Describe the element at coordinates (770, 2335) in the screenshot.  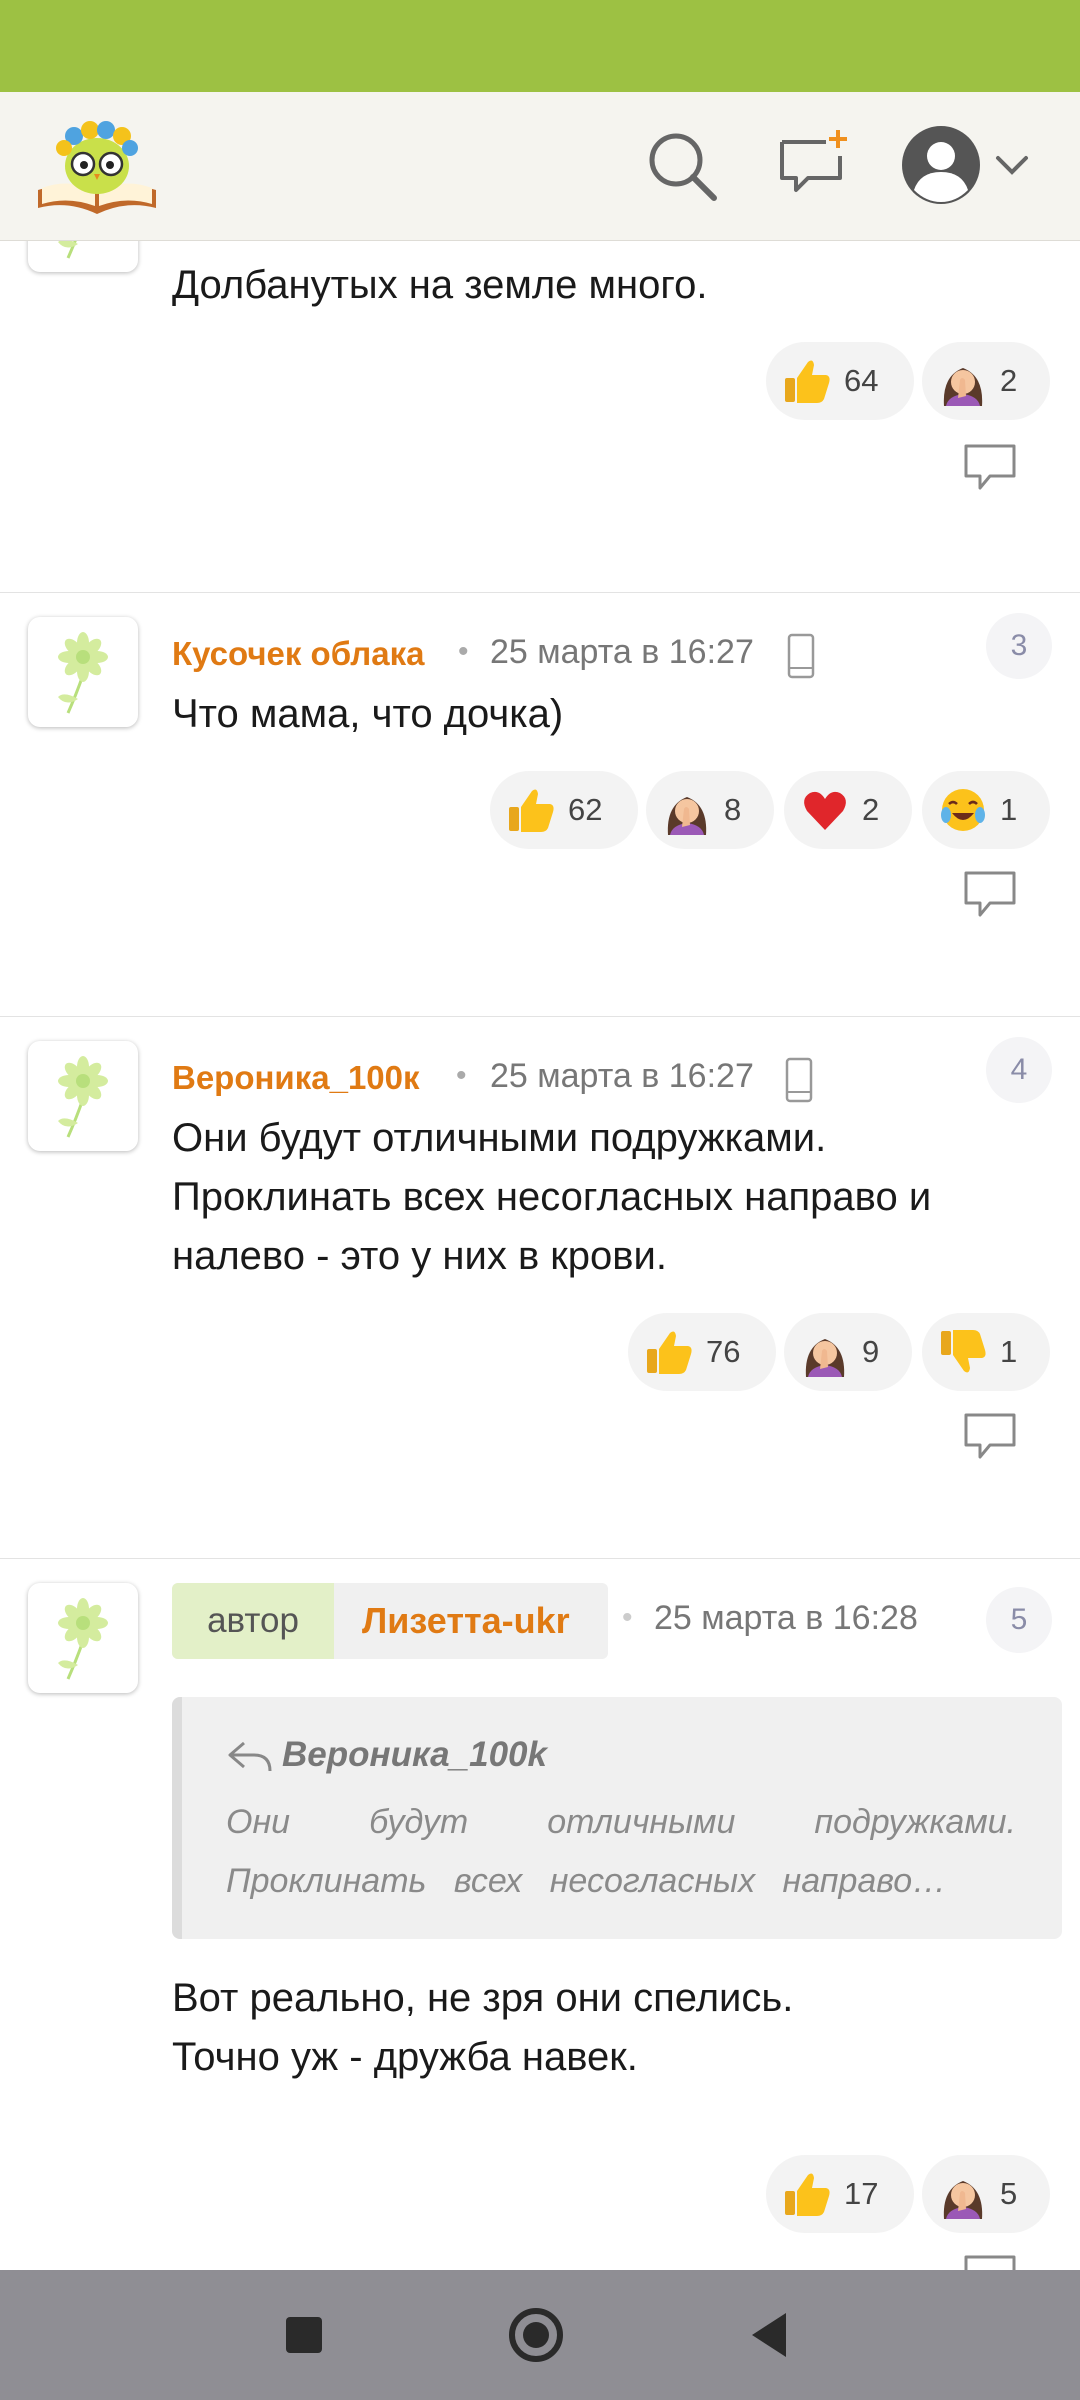
I see `triangle-back-icon` at that location.